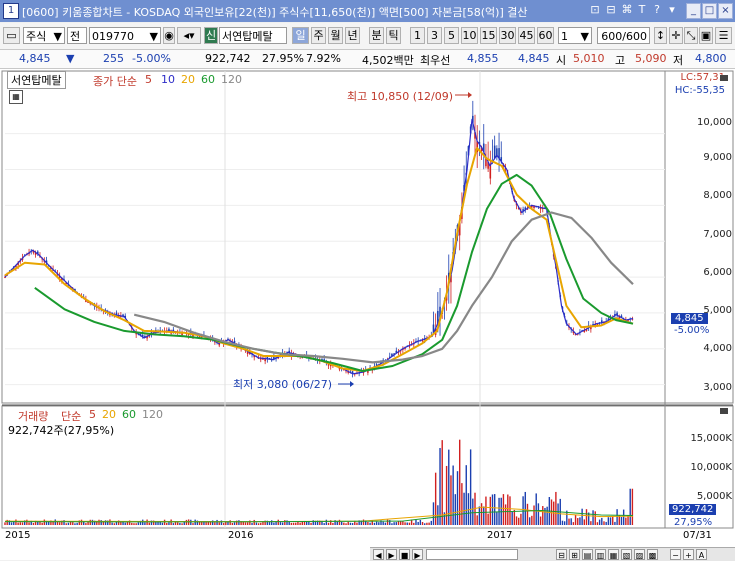 The image size is (735, 561). Describe the element at coordinates (652, 554) in the screenshot. I see `tool-icon: ▩` at that location.